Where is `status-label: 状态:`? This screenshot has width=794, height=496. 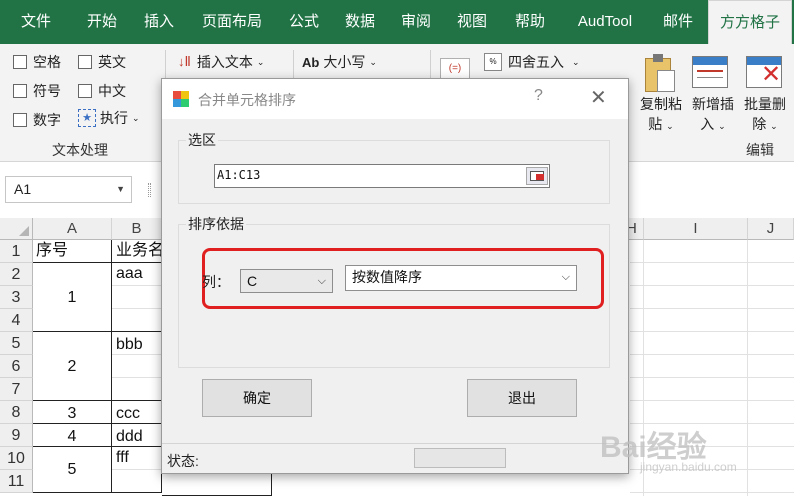
status-label: 状态: is located at coordinates (183, 461).